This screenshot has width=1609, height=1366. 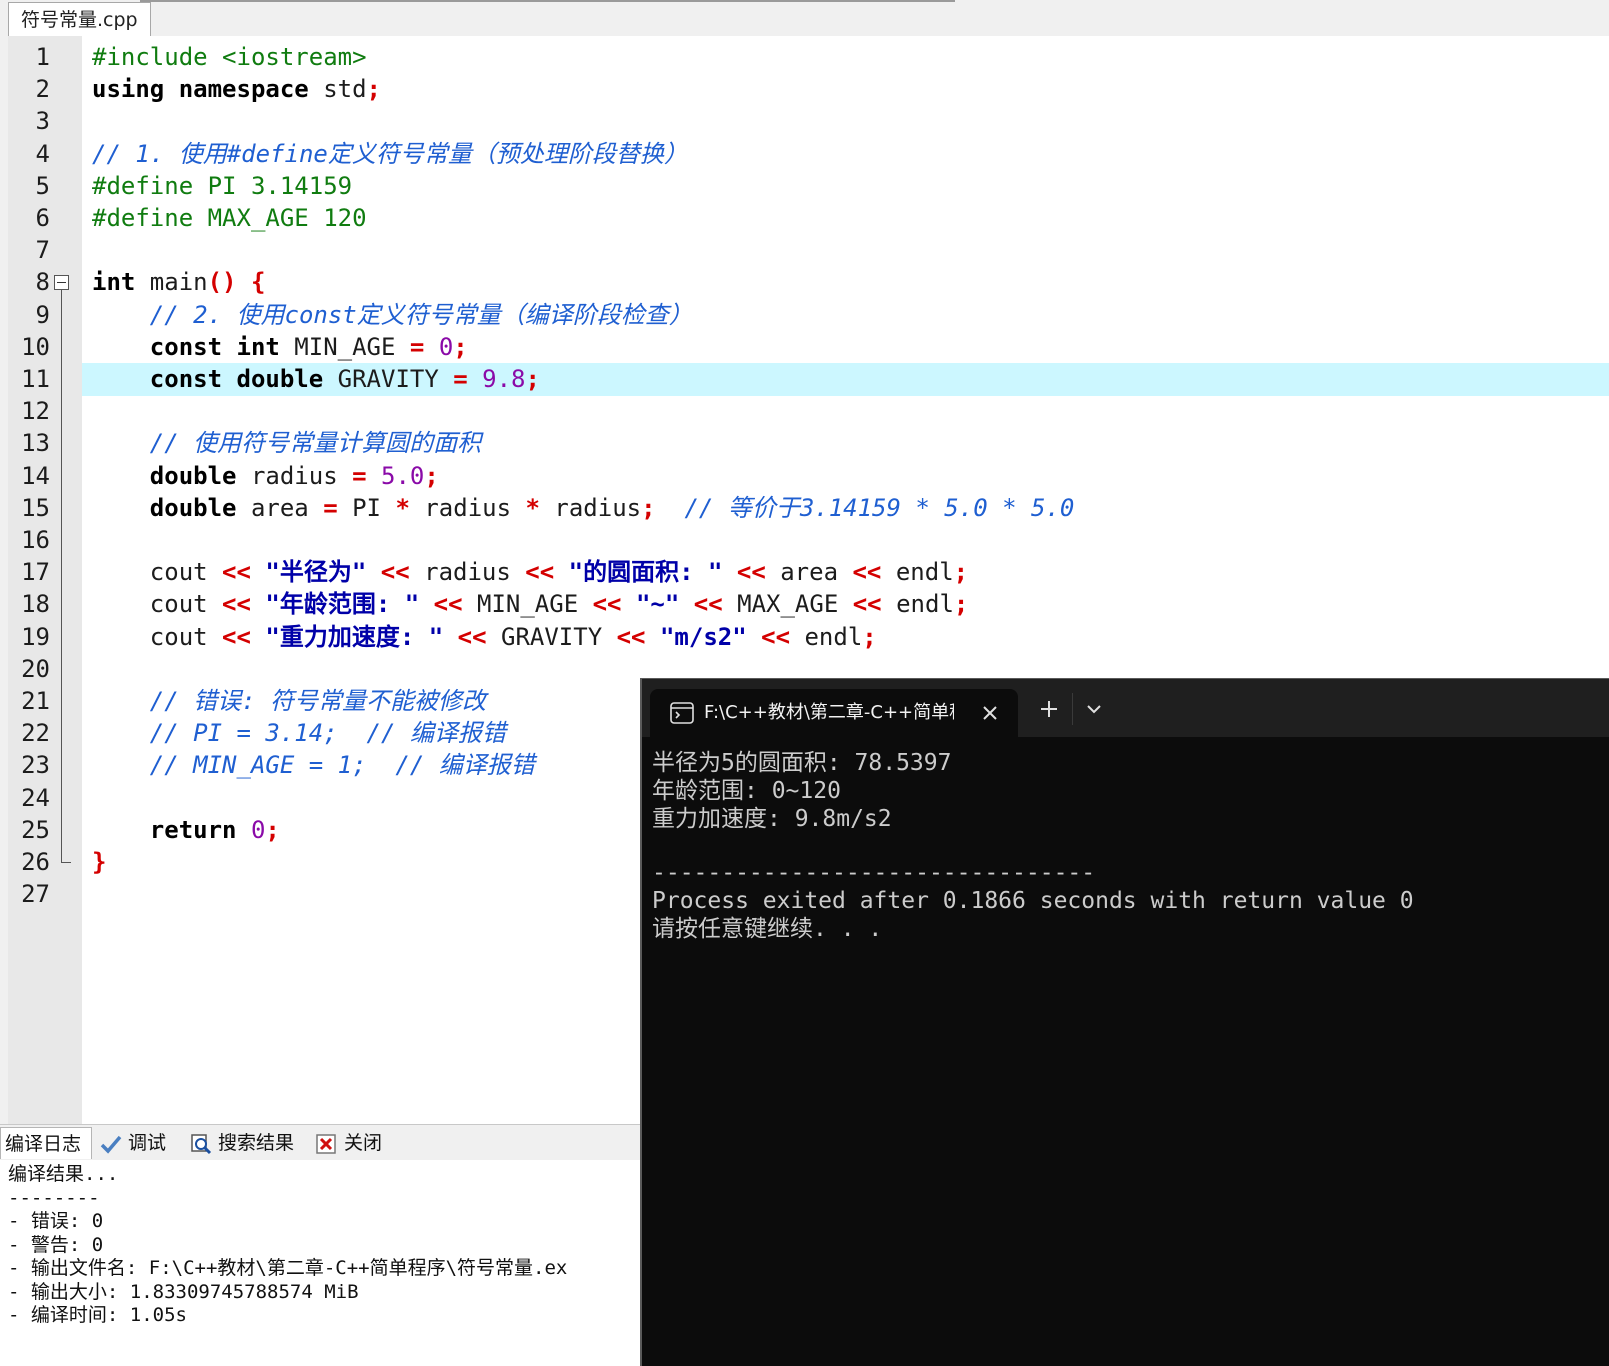 I want to click on code-line: const double GRAVITY = 9.8;, so click(x=316, y=379).